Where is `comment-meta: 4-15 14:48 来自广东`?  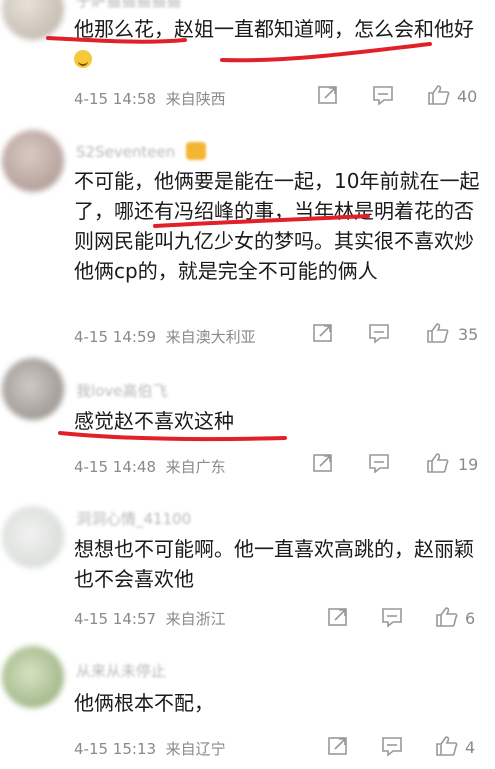
comment-meta: 4-15 14:48 来自广东 is located at coordinates (150, 466).